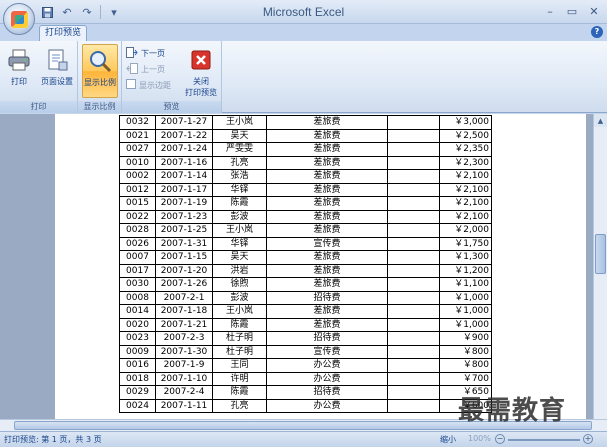 The image size is (607, 447). I want to click on cell-id: 0022, so click(137, 216).